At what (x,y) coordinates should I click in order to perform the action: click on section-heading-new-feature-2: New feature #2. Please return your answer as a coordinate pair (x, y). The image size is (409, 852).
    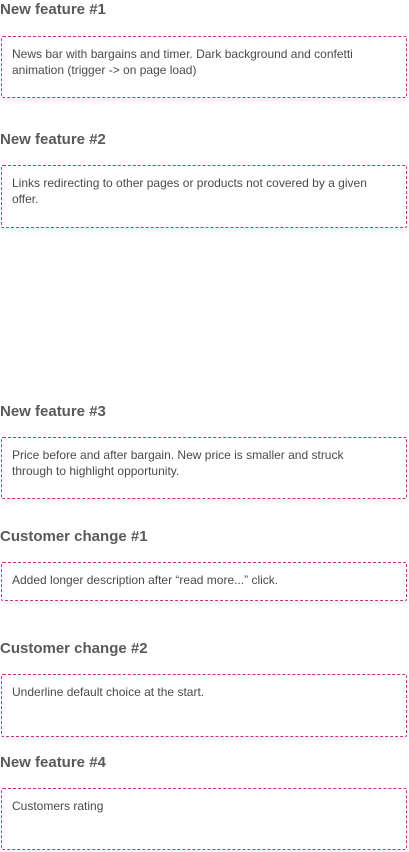
    Looking at the image, I should click on (53, 139).